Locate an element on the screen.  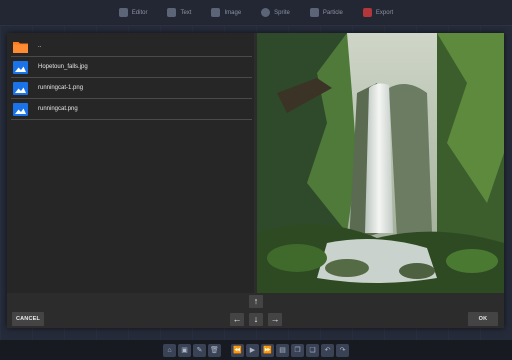
toolbar-text-label: Text is located at coordinates (186, 12).